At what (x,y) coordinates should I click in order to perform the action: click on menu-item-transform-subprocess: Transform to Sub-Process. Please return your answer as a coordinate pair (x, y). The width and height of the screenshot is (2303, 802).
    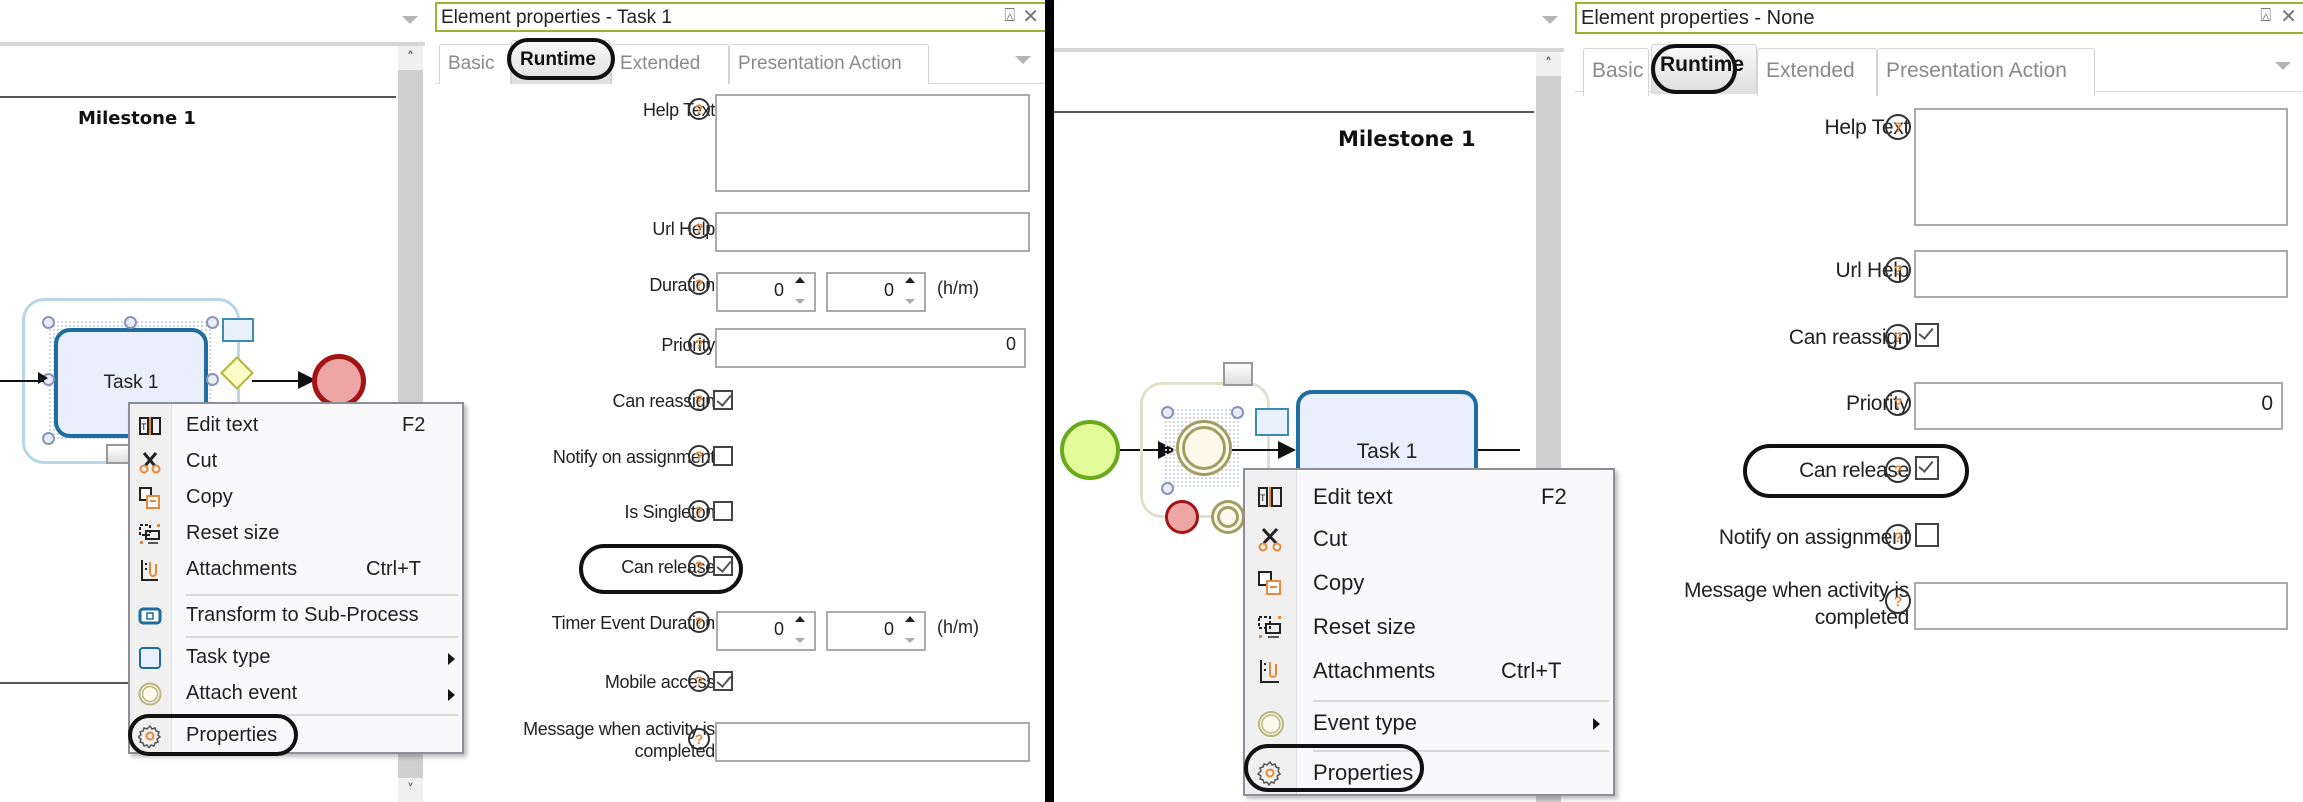
    Looking at the image, I should click on (296, 616).